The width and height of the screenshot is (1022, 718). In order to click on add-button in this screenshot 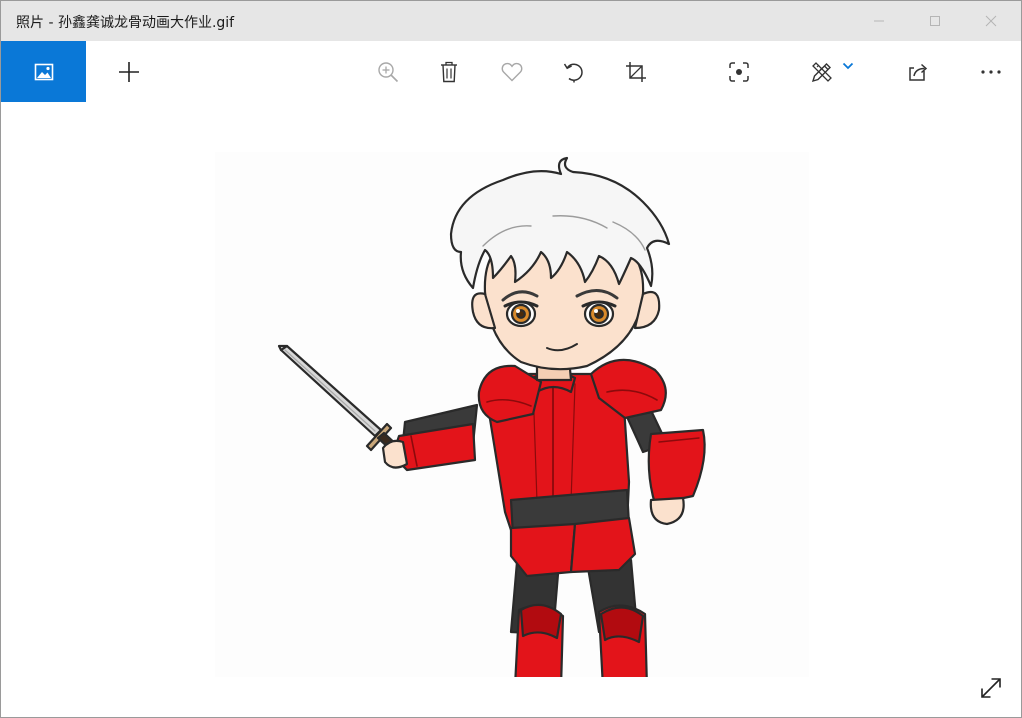, I will do `click(129, 71)`.